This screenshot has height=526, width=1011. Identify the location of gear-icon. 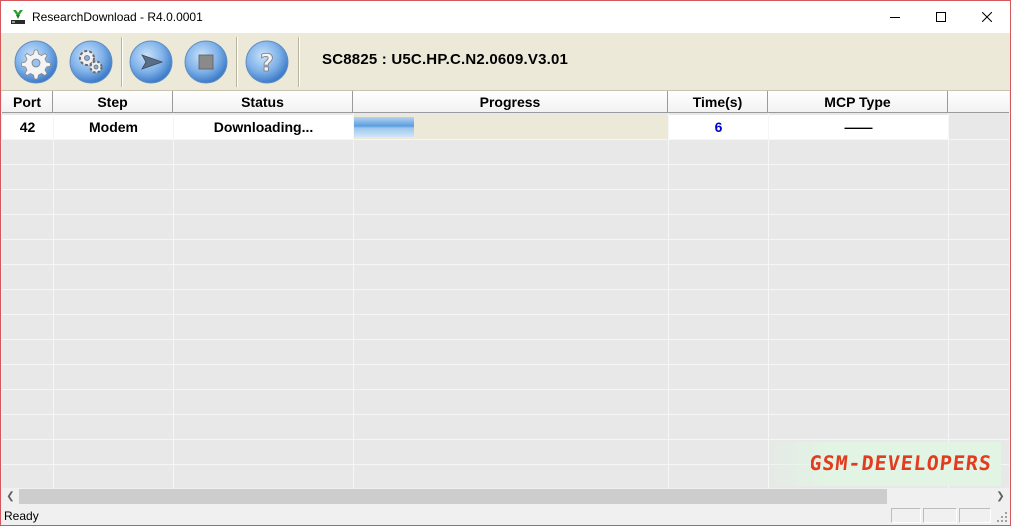
(36, 62).